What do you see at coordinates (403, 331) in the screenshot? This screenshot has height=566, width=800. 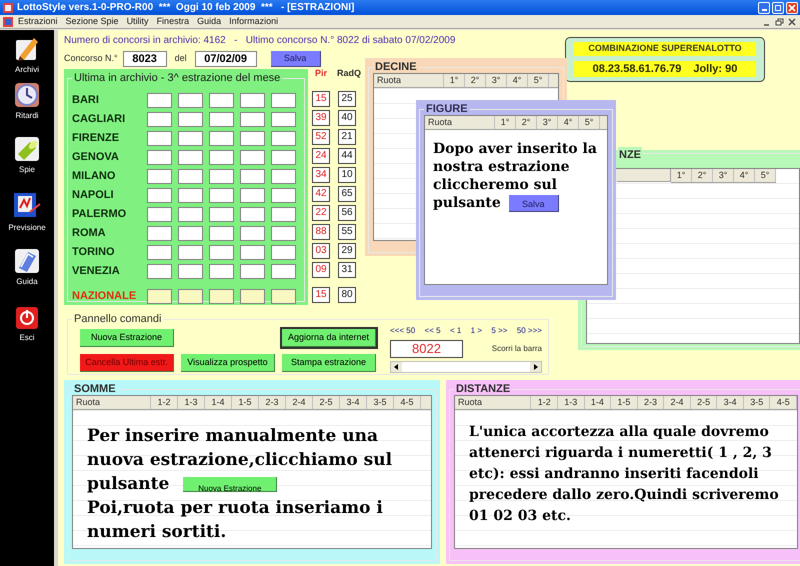 I see `nav-link: <<< 50` at bounding box center [403, 331].